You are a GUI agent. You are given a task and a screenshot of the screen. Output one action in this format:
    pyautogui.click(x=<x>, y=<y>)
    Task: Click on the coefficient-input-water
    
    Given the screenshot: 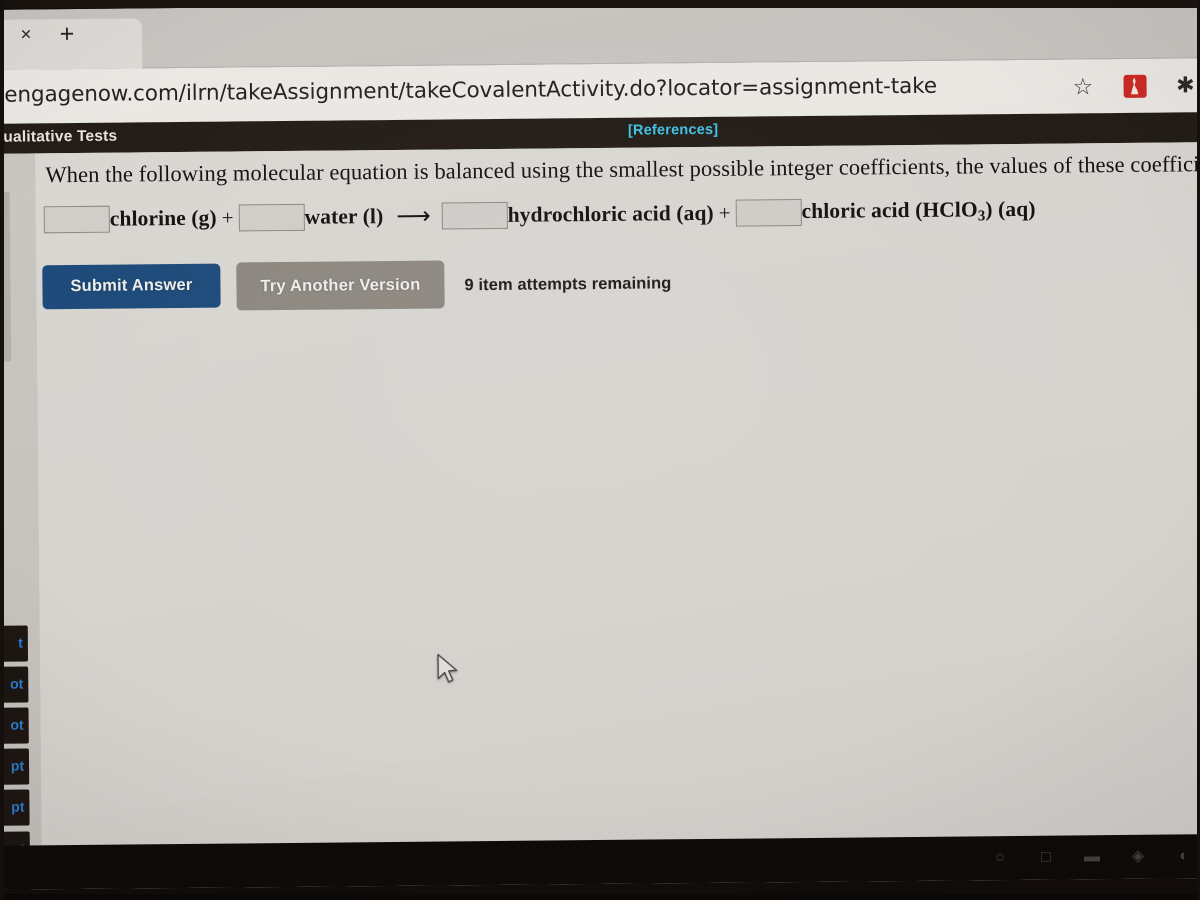 What is the action you would take?
    pyautogui.click(x=271, y=217)
    